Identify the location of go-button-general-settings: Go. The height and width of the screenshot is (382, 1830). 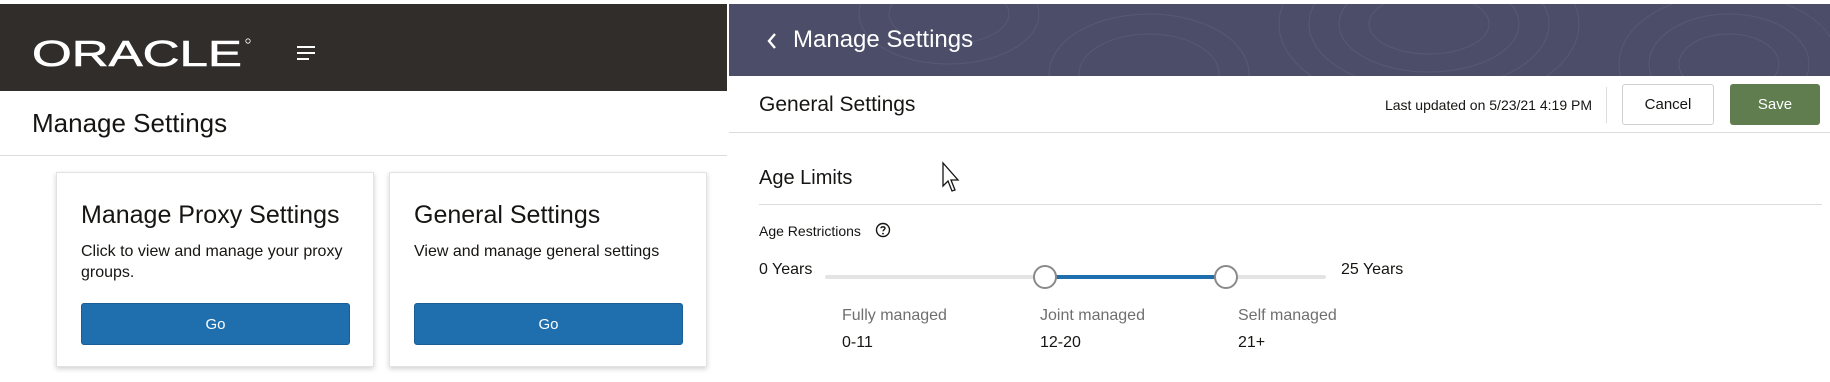
(548, 324).